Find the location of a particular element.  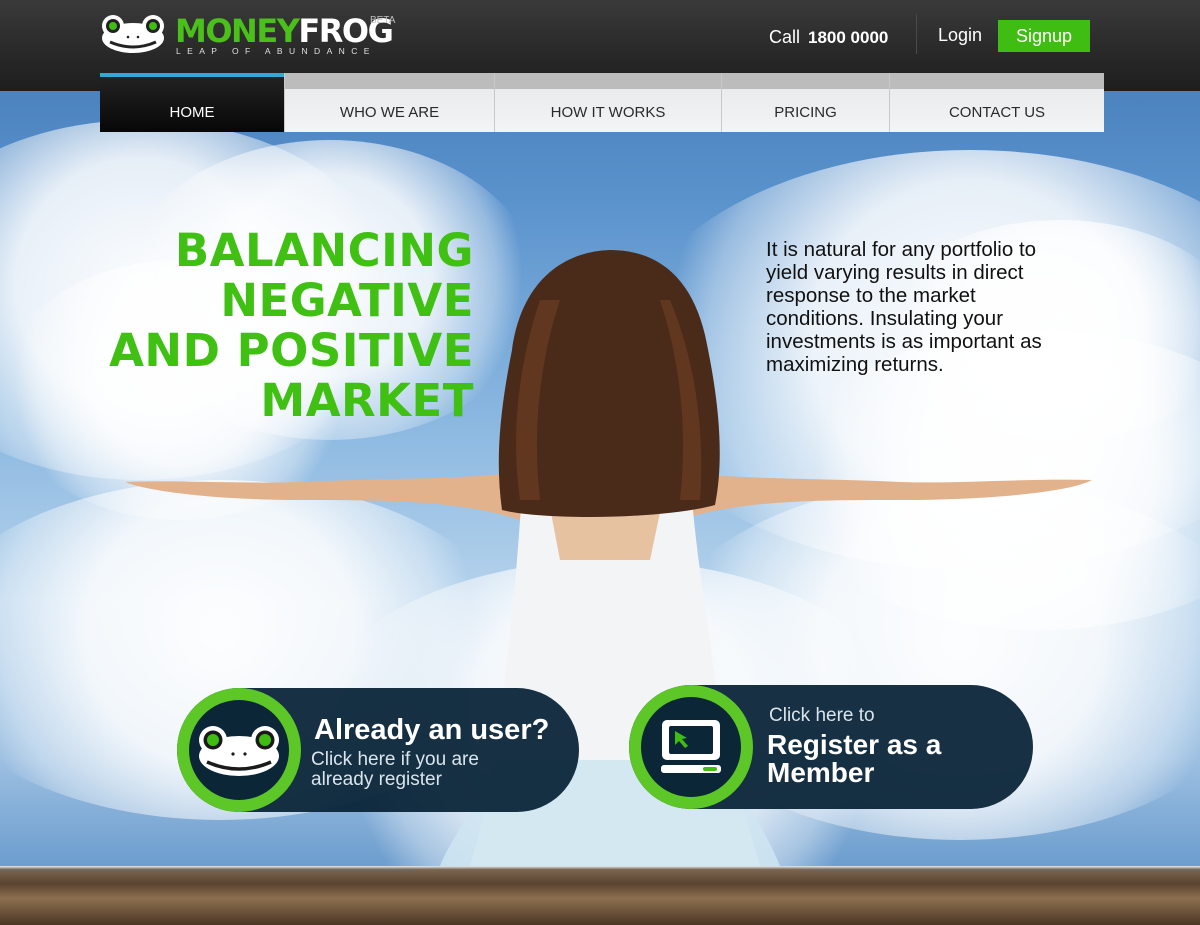

call-info: Call 1800 0000 is located at coordinates (828, 37).